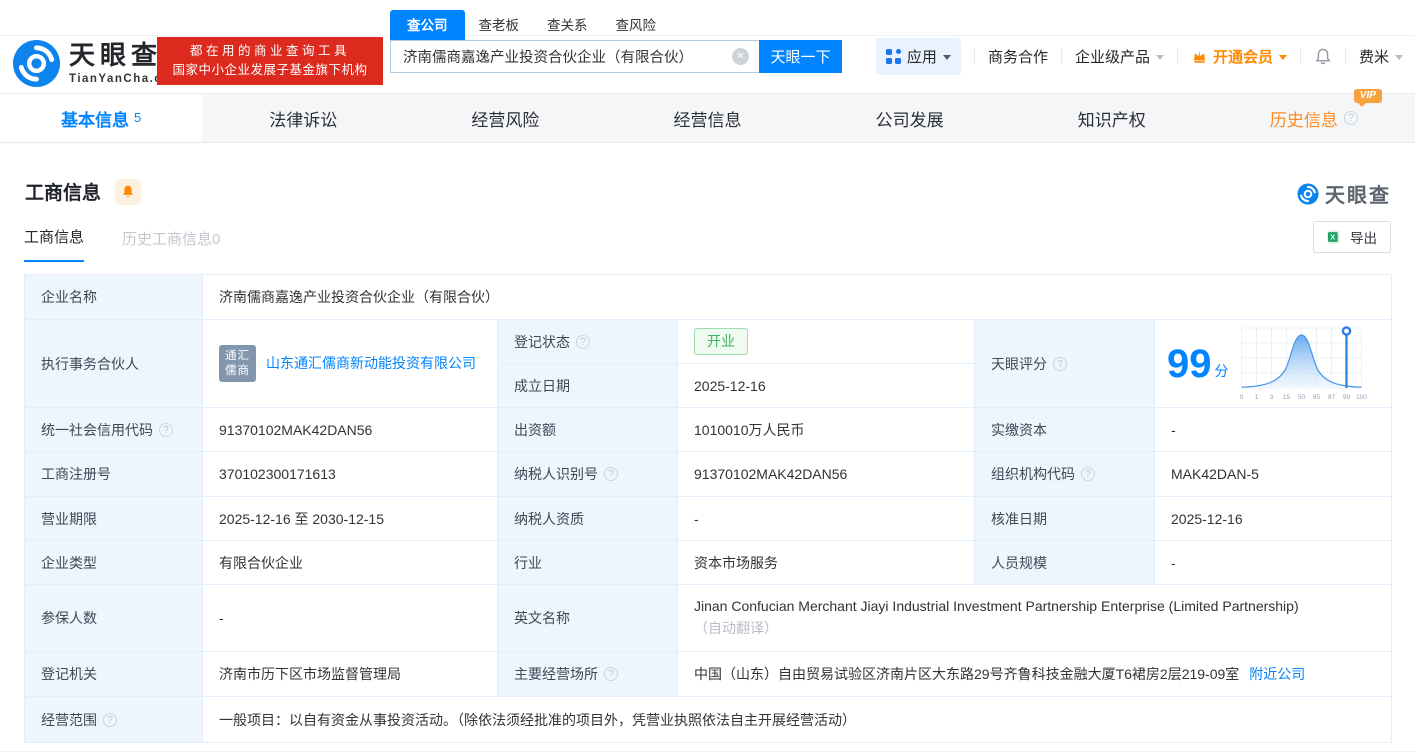 The height and width of the screenshot is (755, 1415). What do you see at coordinates (171, 245) in the screenshot?
I see `subtab-history-business-info: 历史工商信息0` at bounding box center [171, 245].